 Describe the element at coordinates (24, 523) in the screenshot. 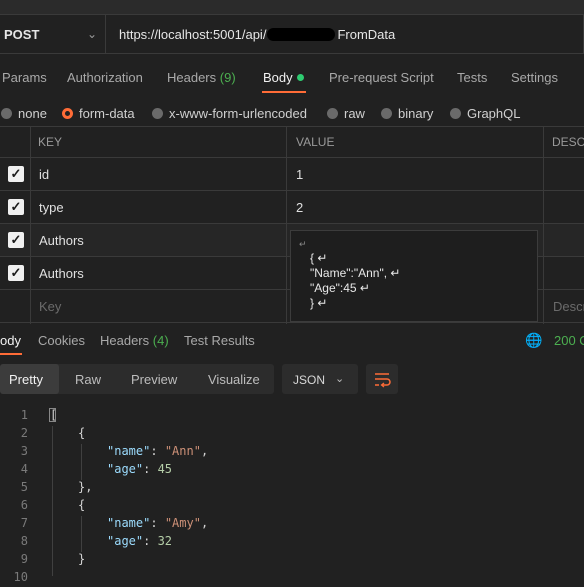

I see `line-number: 7` at that location.